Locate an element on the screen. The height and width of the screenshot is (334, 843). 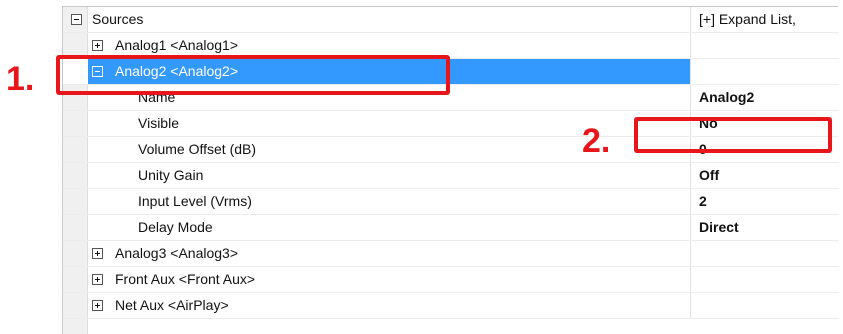
property-value: Off is located at coordinates (709, 175).